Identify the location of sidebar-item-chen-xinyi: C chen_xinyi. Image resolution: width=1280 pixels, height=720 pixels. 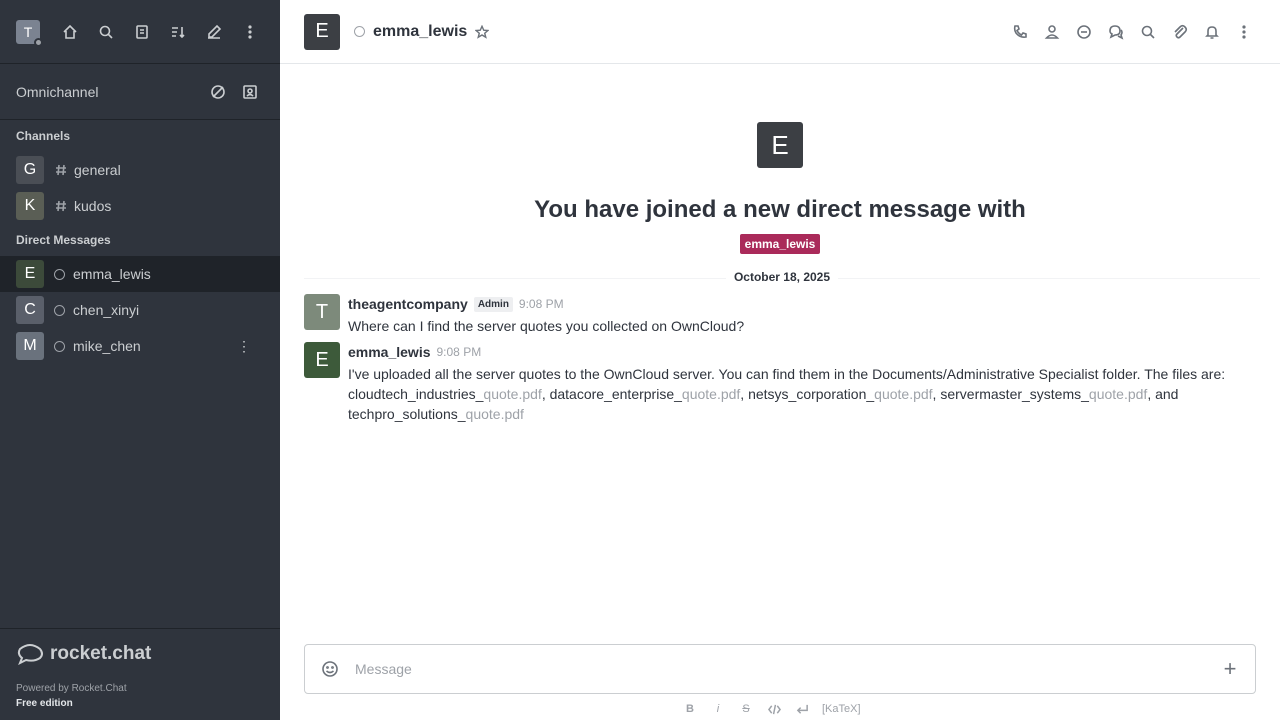
(140, 310).